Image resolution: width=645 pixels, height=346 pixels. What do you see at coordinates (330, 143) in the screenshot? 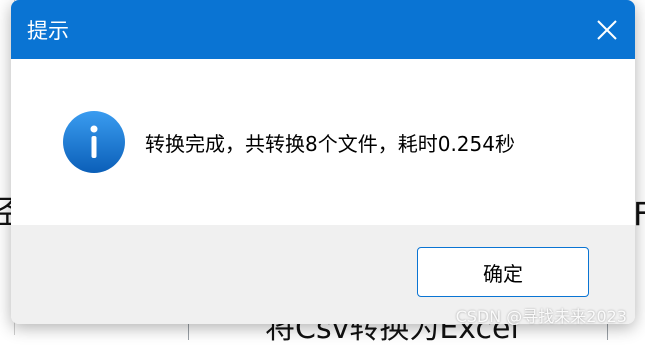
I see `dialog-message: 转换完成，共转换8个文件，耗时0.254秒` at bounding box center [330, 143].